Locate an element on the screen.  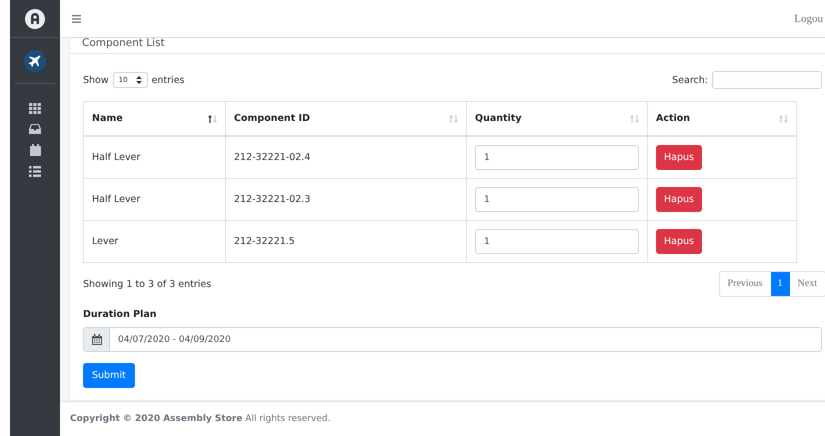
page-link: 1 is located at coordinates (780, 284).